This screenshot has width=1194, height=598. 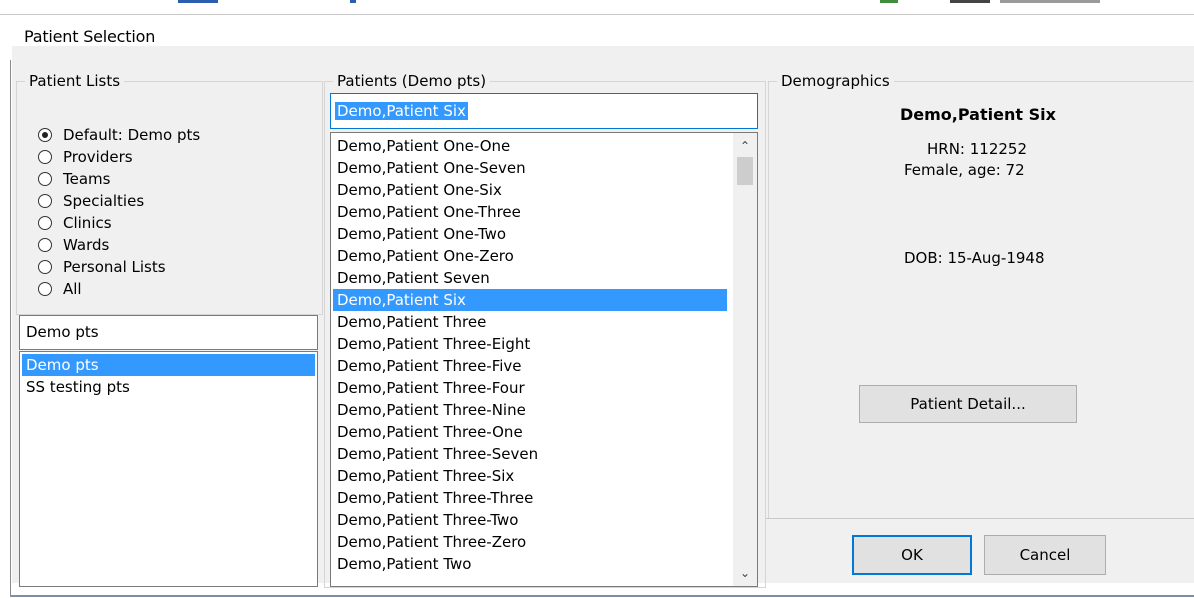 What do you see at coordinates (532, 212) in the screenshot?
I see `patient-row: Demo,Patient One-Three` at bounding box center [532, 212].